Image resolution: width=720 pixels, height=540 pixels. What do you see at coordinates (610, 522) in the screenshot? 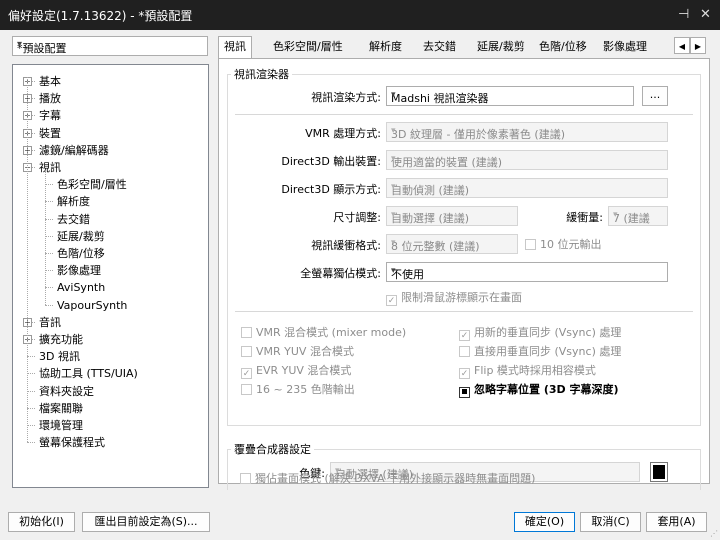
I see `cancel-button: 取消(C)` at bounding box center [610, 522].